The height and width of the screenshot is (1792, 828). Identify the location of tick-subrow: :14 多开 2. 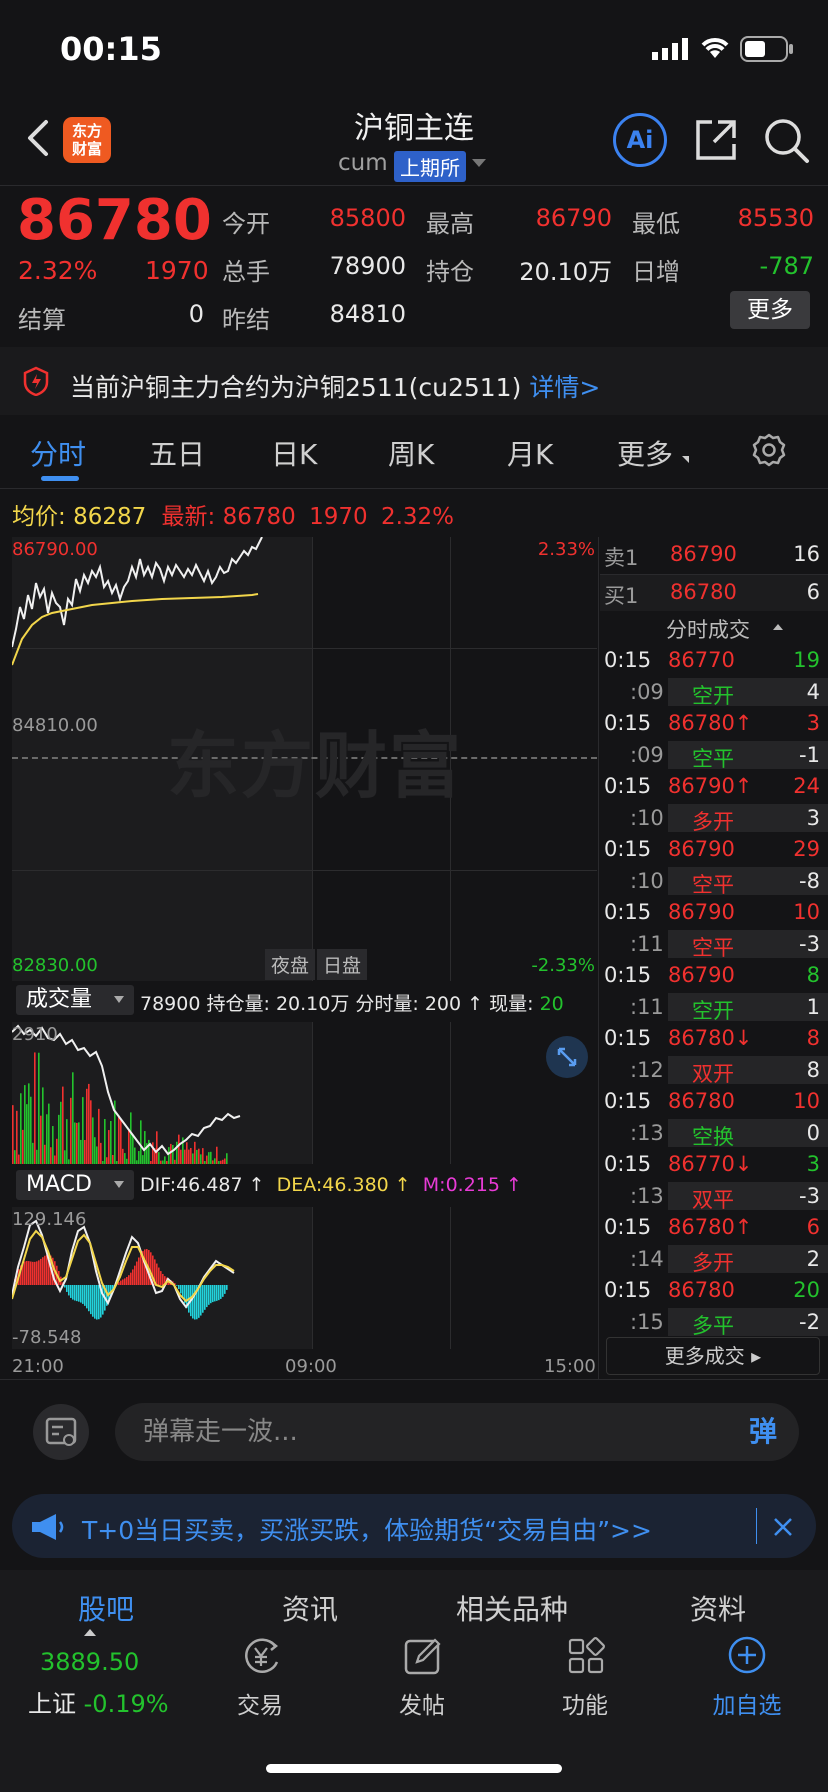
(714, 1259).